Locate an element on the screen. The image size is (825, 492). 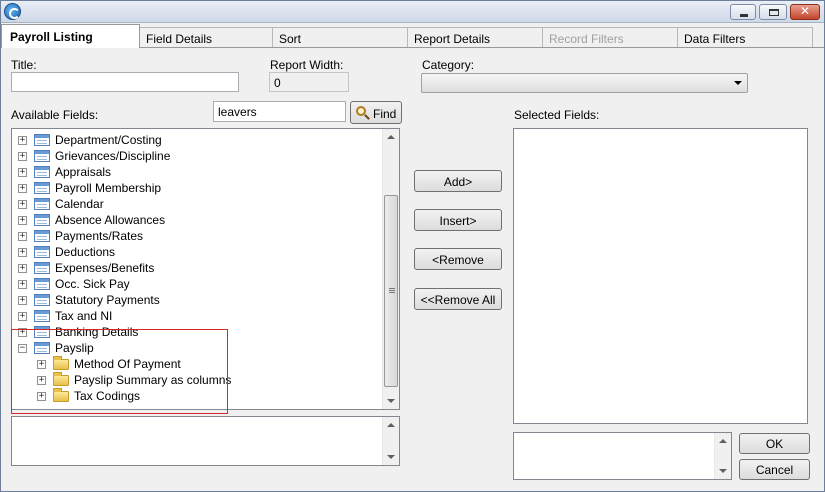
tab-field-details: Field Details is located at coordinates (206, 37).